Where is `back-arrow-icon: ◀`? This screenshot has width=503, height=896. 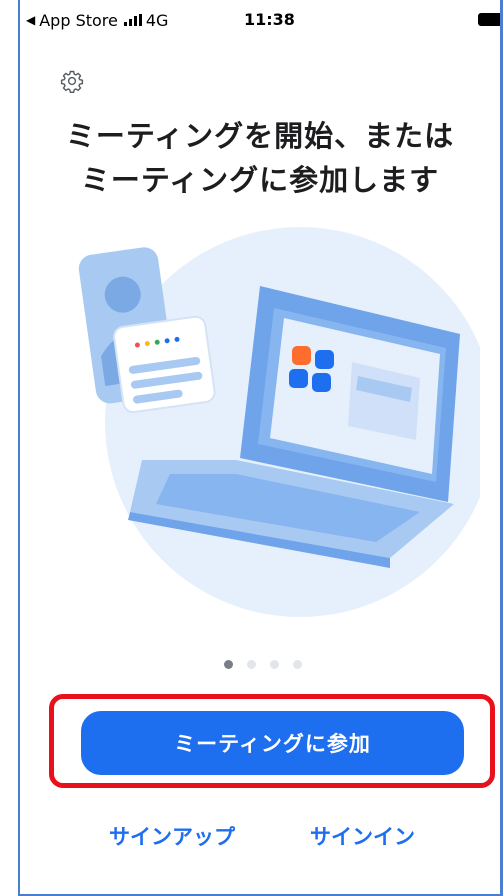
back-arrow-icon: ◀ is located at coordinates (30, 20).